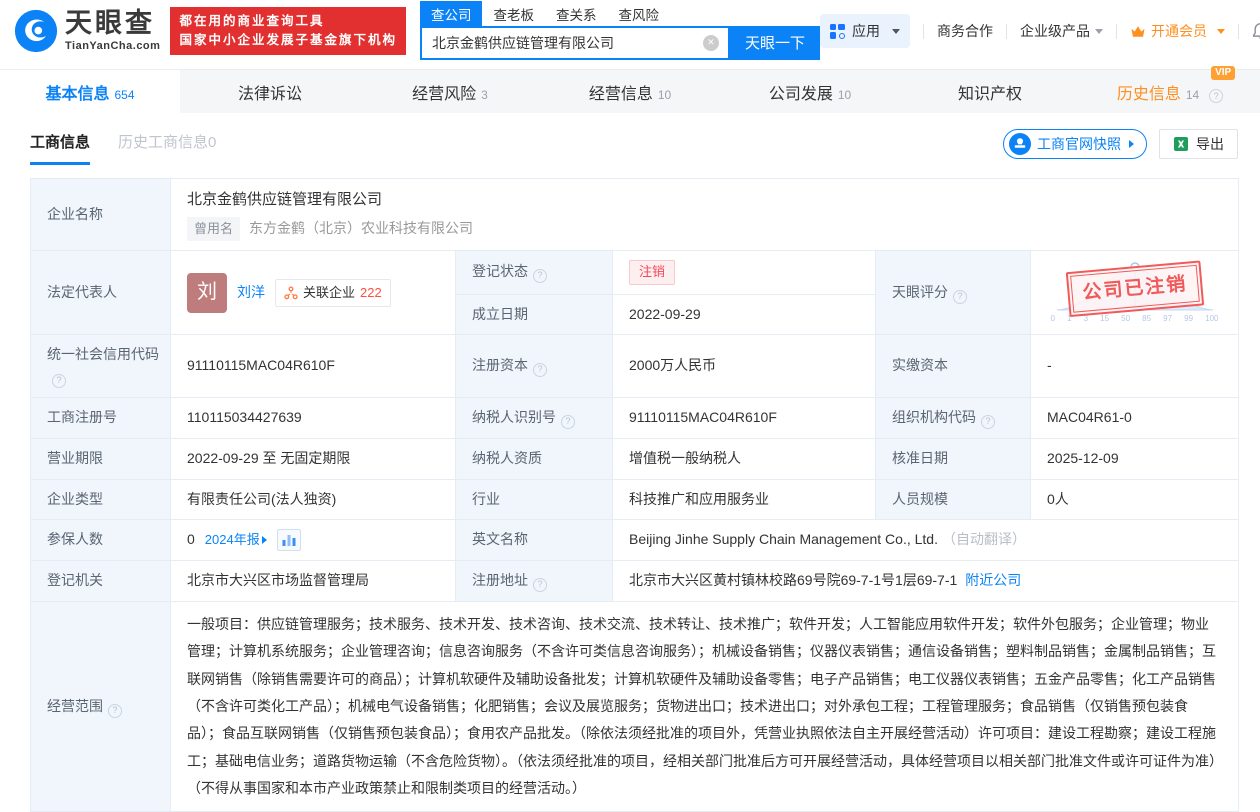 This screenshot has height=812, width=1260. Describe the element at coordinates (313, 499) in the screenshot. I see `company-type-value: 有限责任公司(法人独资)` at that location.